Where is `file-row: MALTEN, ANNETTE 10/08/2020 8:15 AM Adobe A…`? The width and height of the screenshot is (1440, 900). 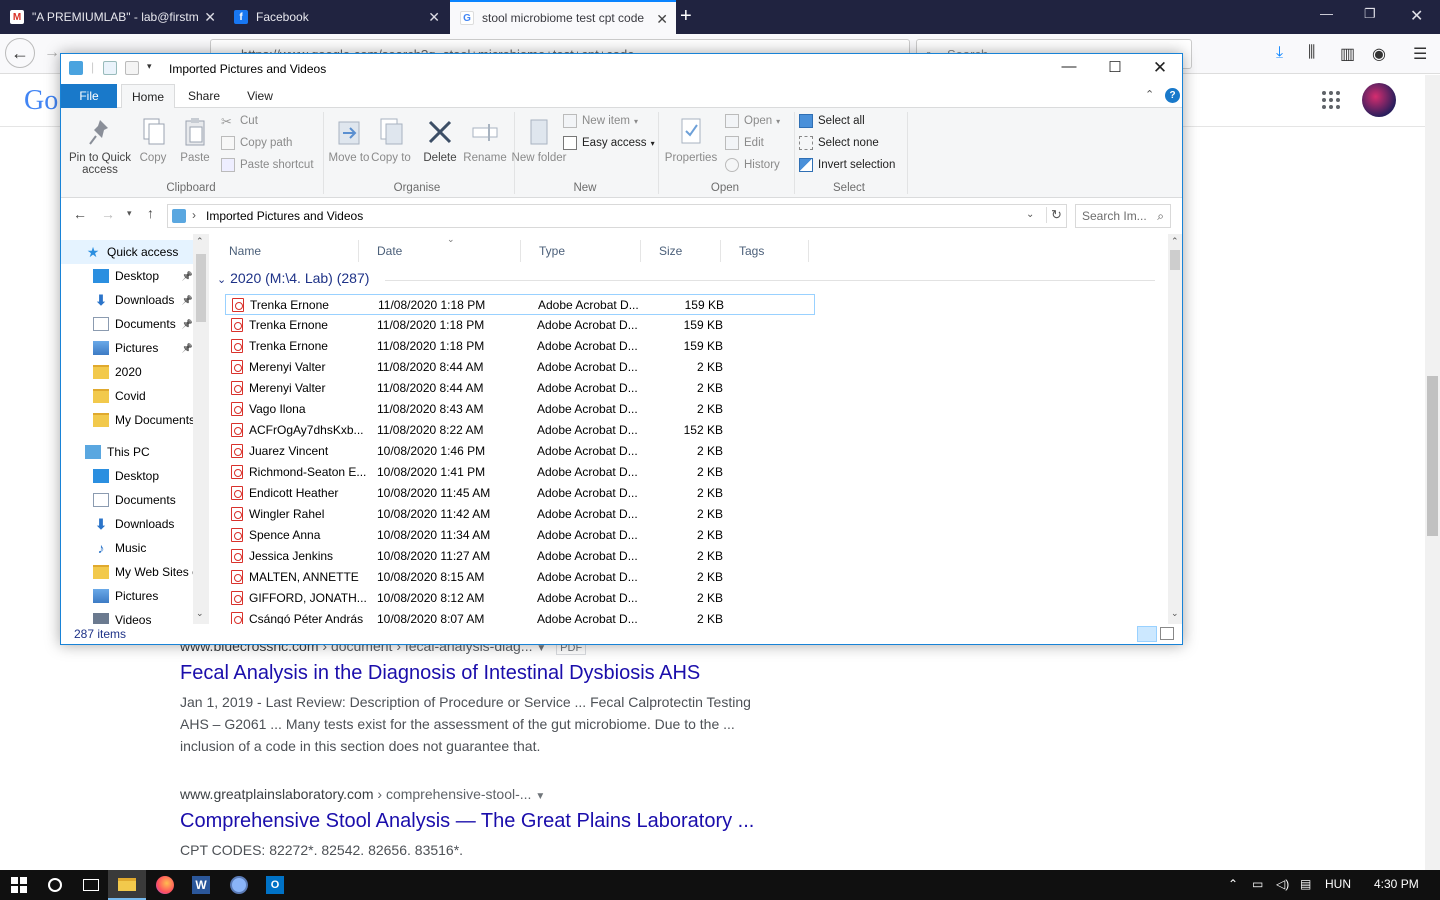 file-row: MALTEN, ANNETTE 10/08/2020 8:15 AM Adobe A… is located at coordinates (520, 577).